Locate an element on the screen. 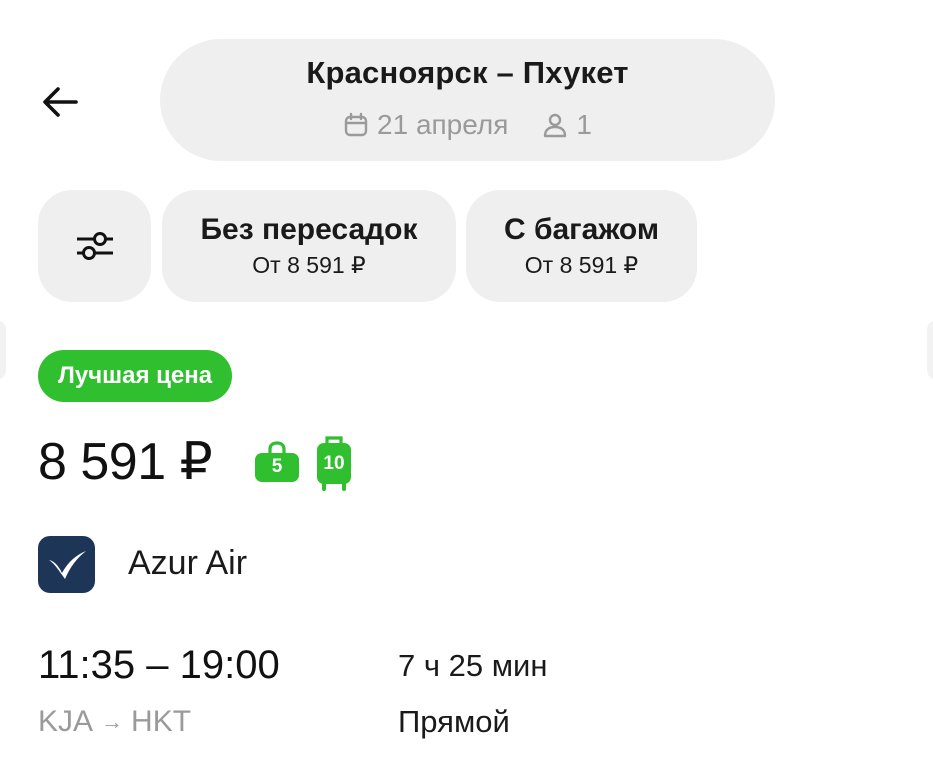  badge-label: Лучшая цена is located at coordinates (135, 375).